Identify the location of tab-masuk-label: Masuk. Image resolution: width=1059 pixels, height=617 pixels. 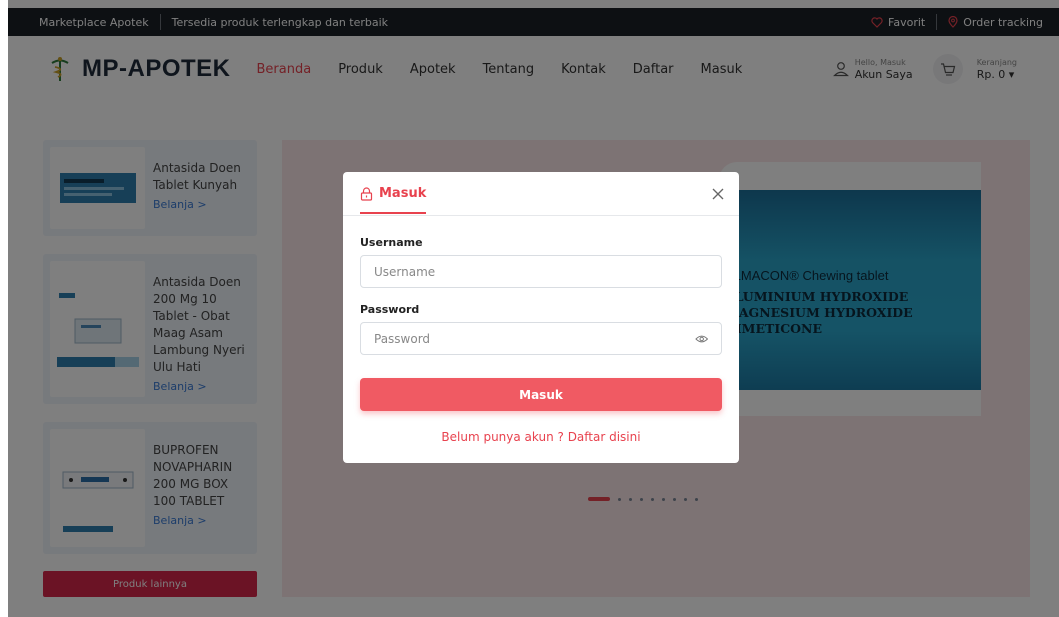
(403, 193).